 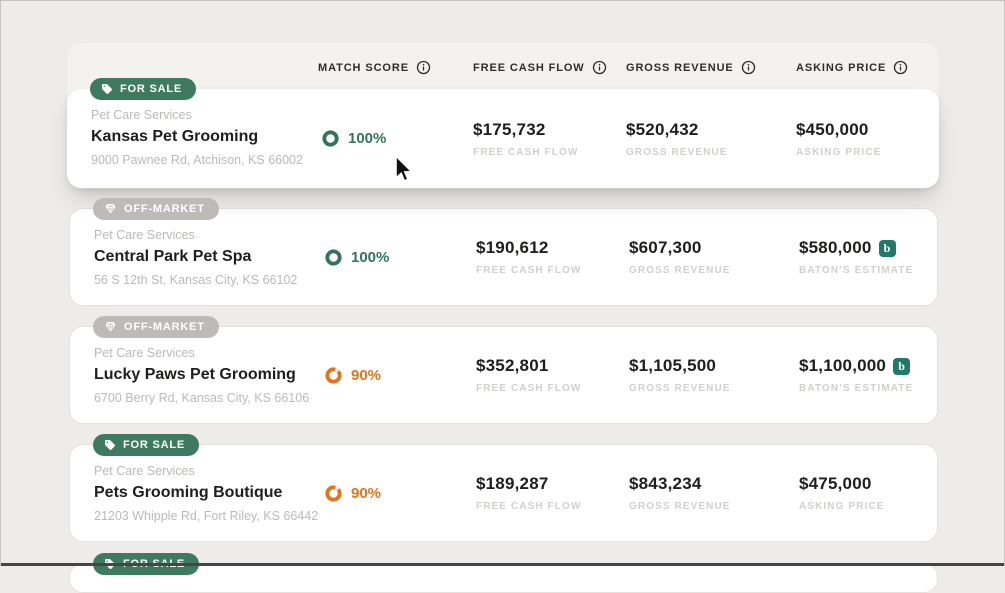 I want to click on asking-price-cell: $450,000 b ASKING PRICE, so click(x=838, y=138).